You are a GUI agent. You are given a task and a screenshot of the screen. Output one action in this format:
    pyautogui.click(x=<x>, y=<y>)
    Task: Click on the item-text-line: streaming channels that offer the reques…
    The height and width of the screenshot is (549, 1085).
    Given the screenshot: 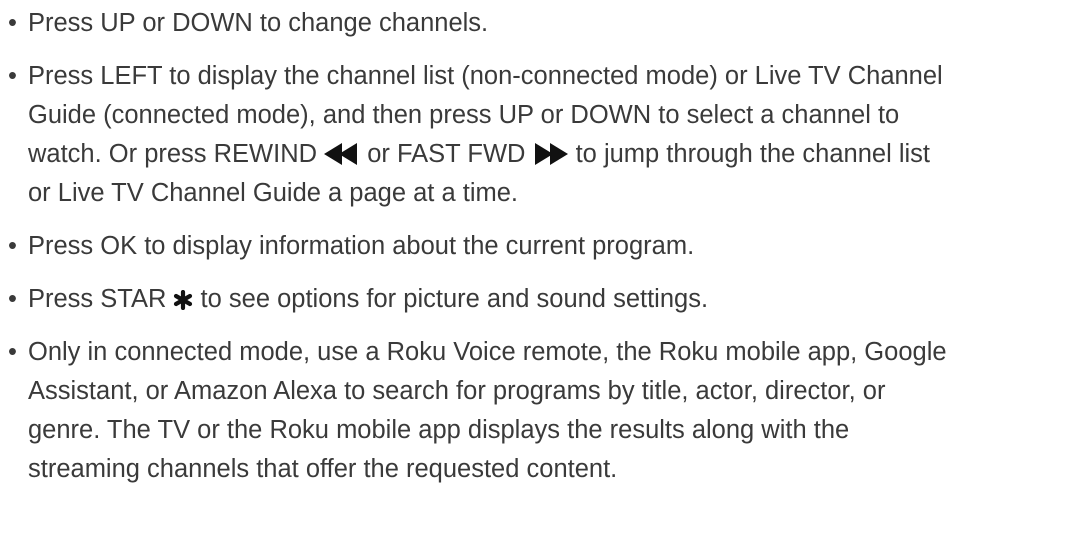 What is the action you would take?
    pyautogui.click(x=323, y=469)
    